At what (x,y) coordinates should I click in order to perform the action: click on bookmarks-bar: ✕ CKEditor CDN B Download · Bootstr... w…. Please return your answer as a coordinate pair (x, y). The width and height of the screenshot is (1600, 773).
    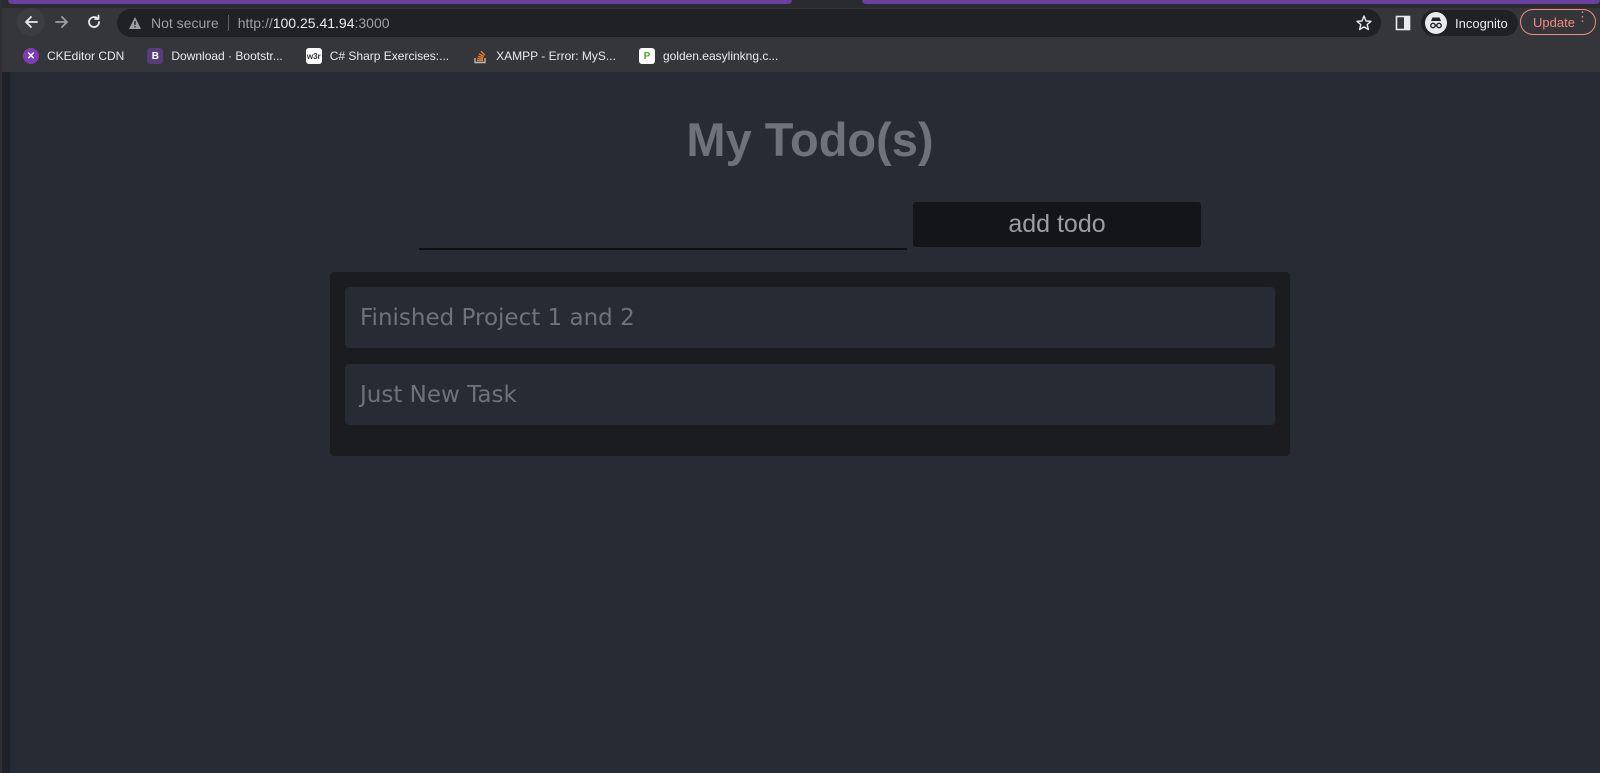
    Looking at the image, I should click on (800, 56).